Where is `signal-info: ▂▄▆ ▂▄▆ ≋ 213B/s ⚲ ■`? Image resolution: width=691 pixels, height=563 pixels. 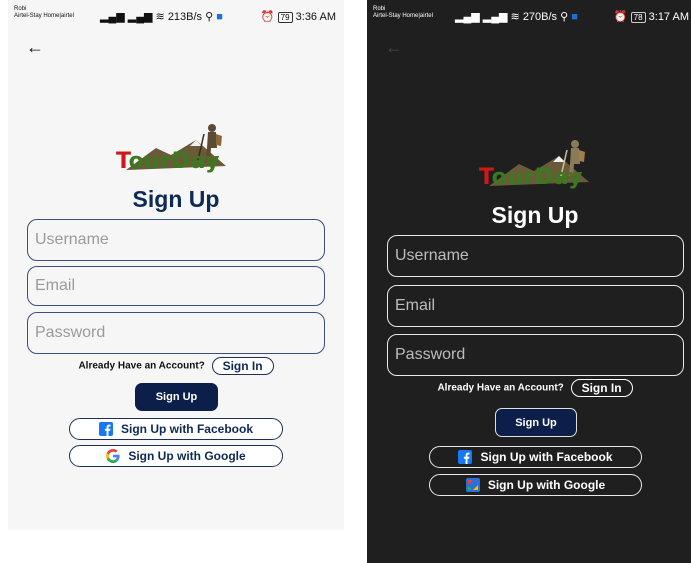 signal-info: ▂▄▆ ▂▄▆ ≋ 213B/s ⚲ ■ is located at coordinates (161, 16).